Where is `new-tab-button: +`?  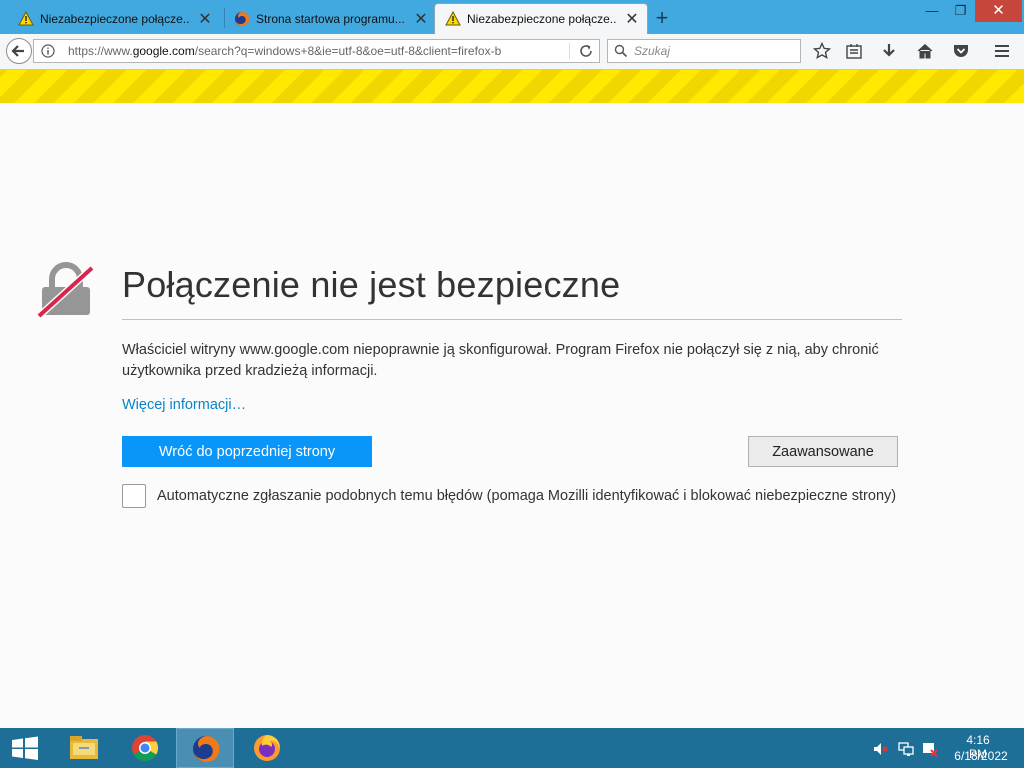
new-tab-button: + is located at coordinates (662, 18).